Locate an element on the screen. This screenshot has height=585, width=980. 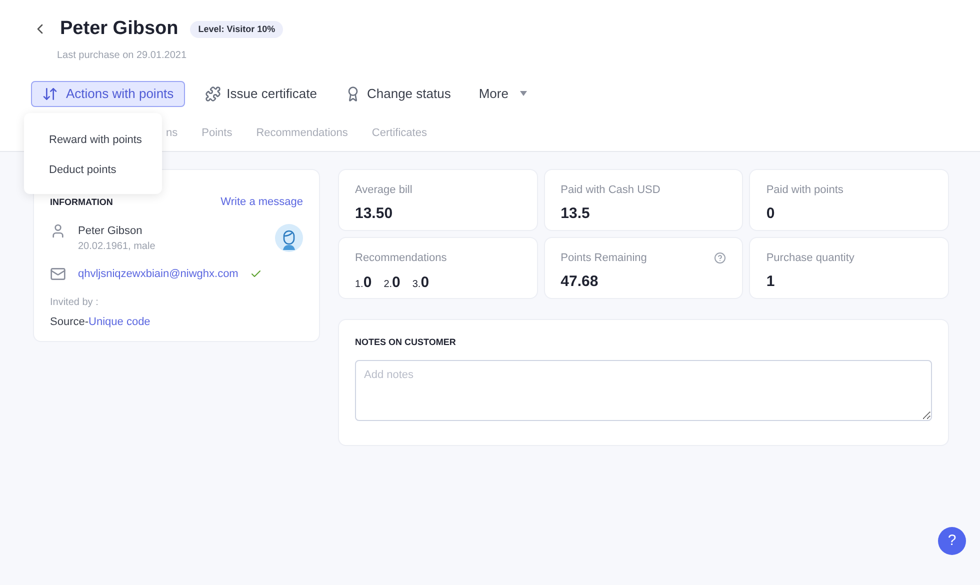
stat-label: Recommendations is located at coordinates (401, 258).